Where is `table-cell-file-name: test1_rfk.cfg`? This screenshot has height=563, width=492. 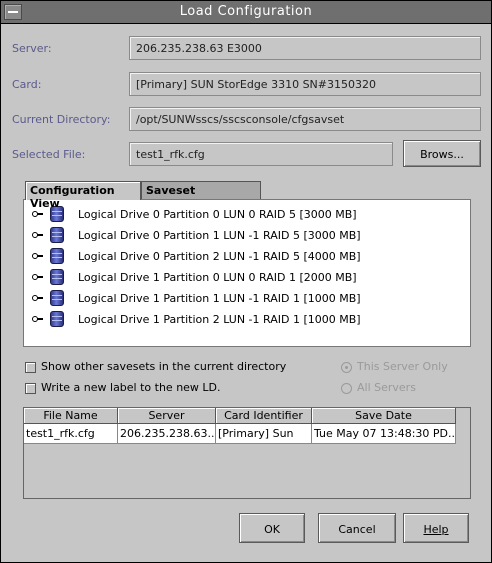 table-cell-file-name: test1_rfk.cfg is located at coordinates (71, 434).